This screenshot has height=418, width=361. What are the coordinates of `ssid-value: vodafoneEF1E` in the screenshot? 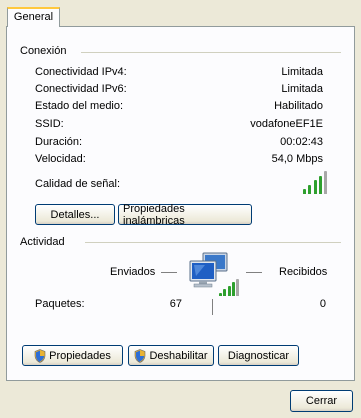 It's located at (286, 124).